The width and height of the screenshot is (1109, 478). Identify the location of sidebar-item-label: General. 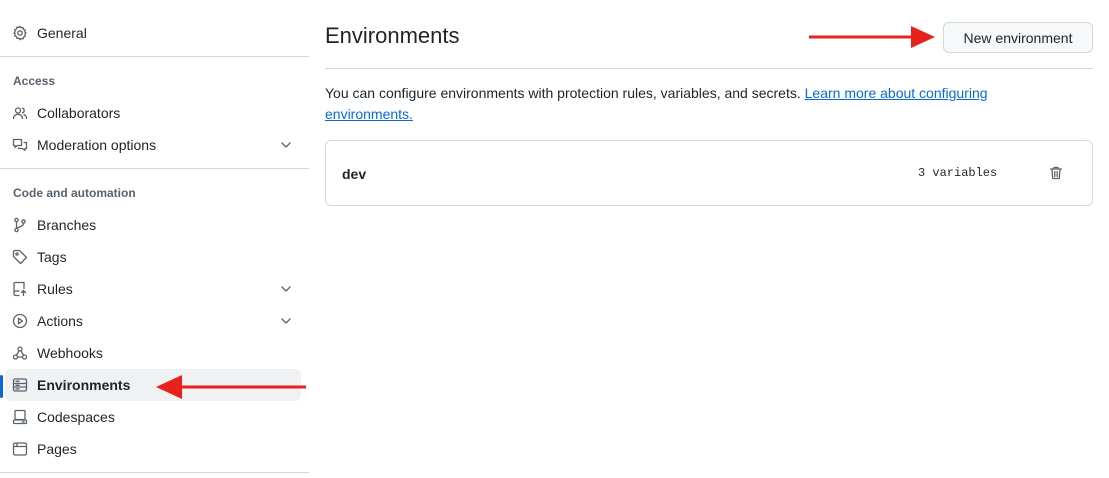
(62, 33).